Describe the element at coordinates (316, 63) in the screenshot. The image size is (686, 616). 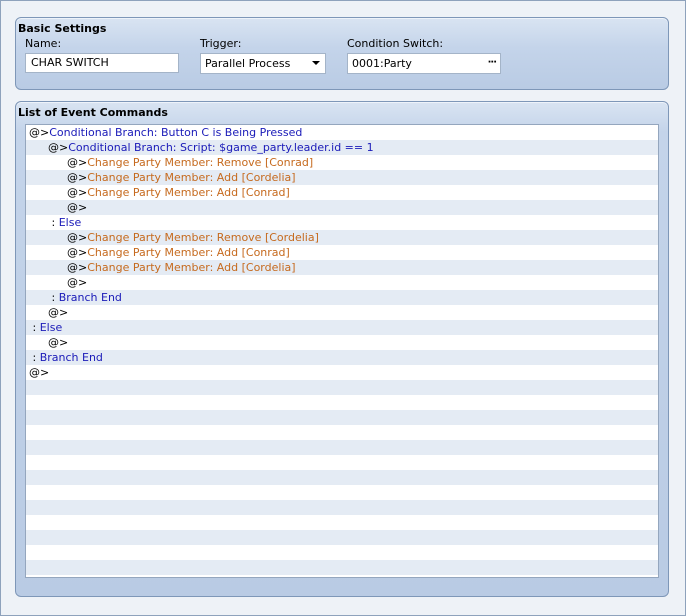
I see `chevron-down-icon` at that location.